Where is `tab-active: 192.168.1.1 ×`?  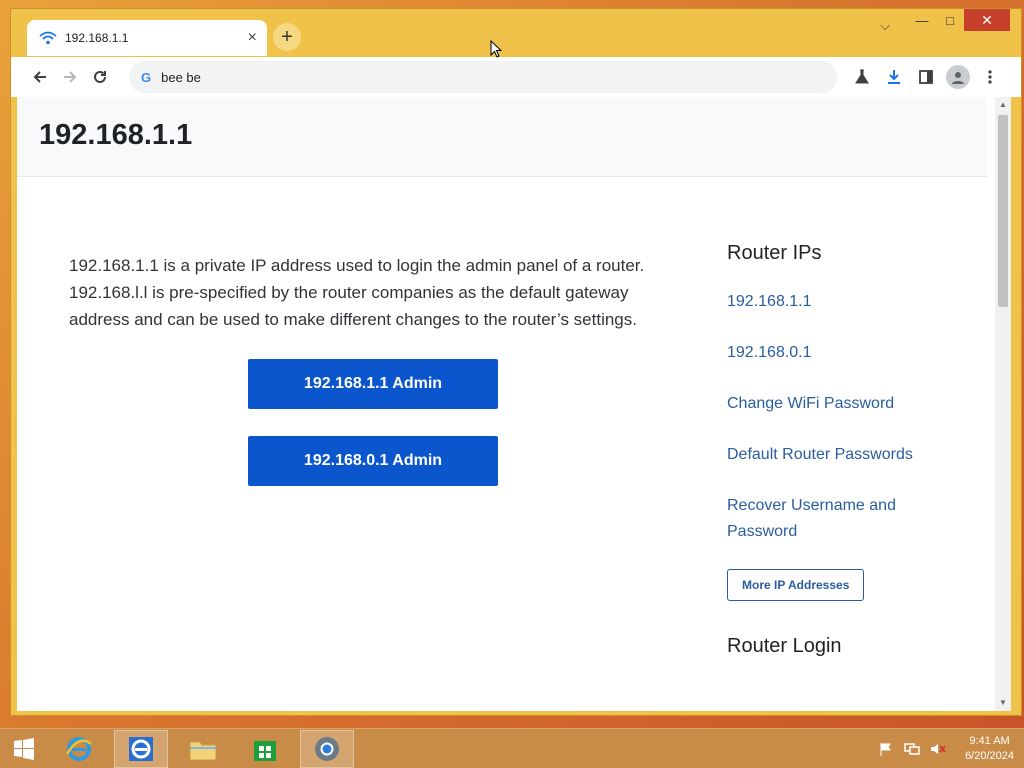 tab-active: 192.168.1.1 × is located at coordinates (147, 38).